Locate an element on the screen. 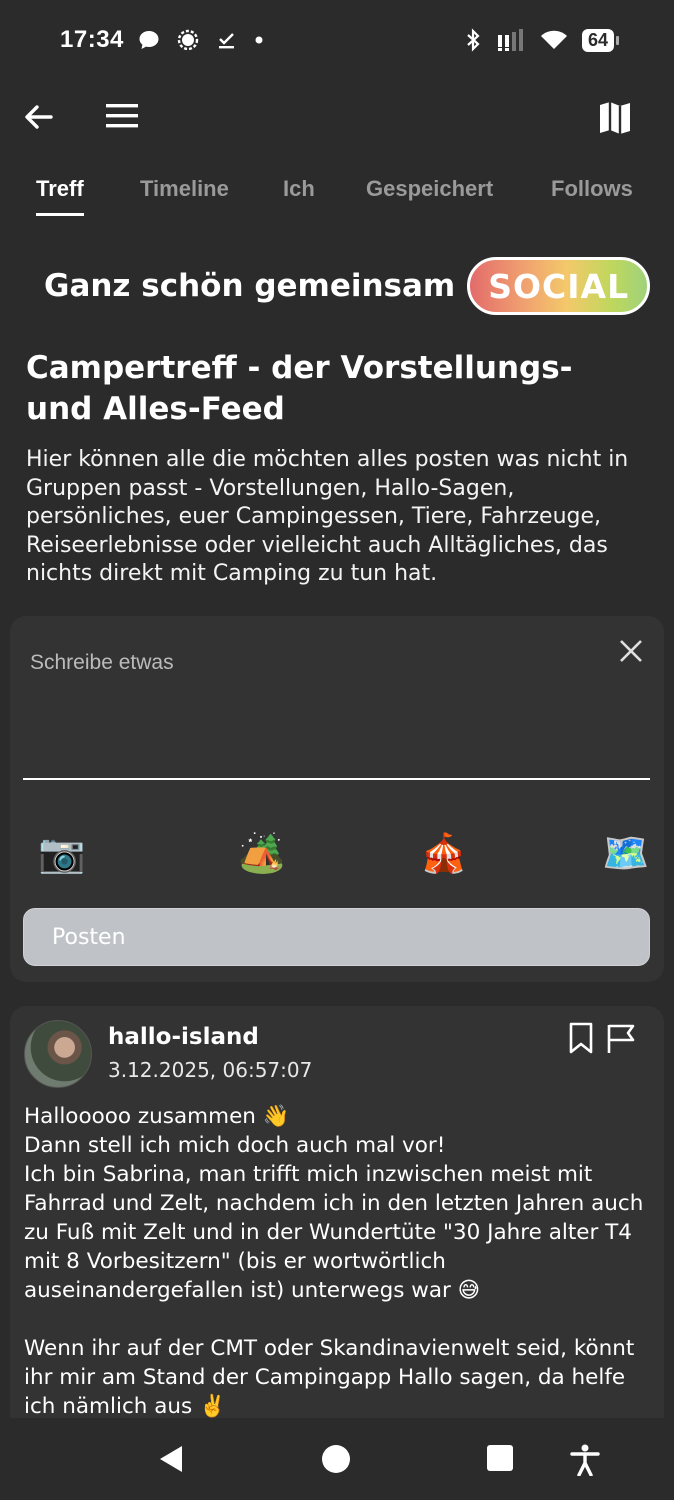  post-date: 3.12.2025, 06:57:07 is located at coordinates (210, 1070).